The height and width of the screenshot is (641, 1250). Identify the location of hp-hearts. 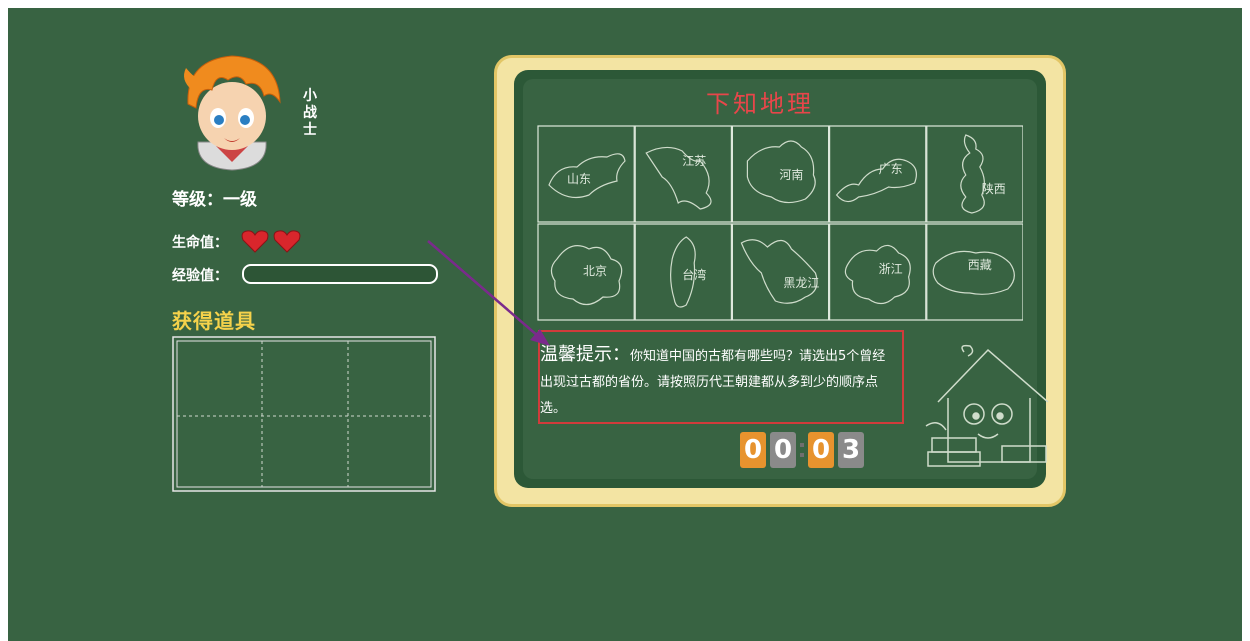
(271, 241).